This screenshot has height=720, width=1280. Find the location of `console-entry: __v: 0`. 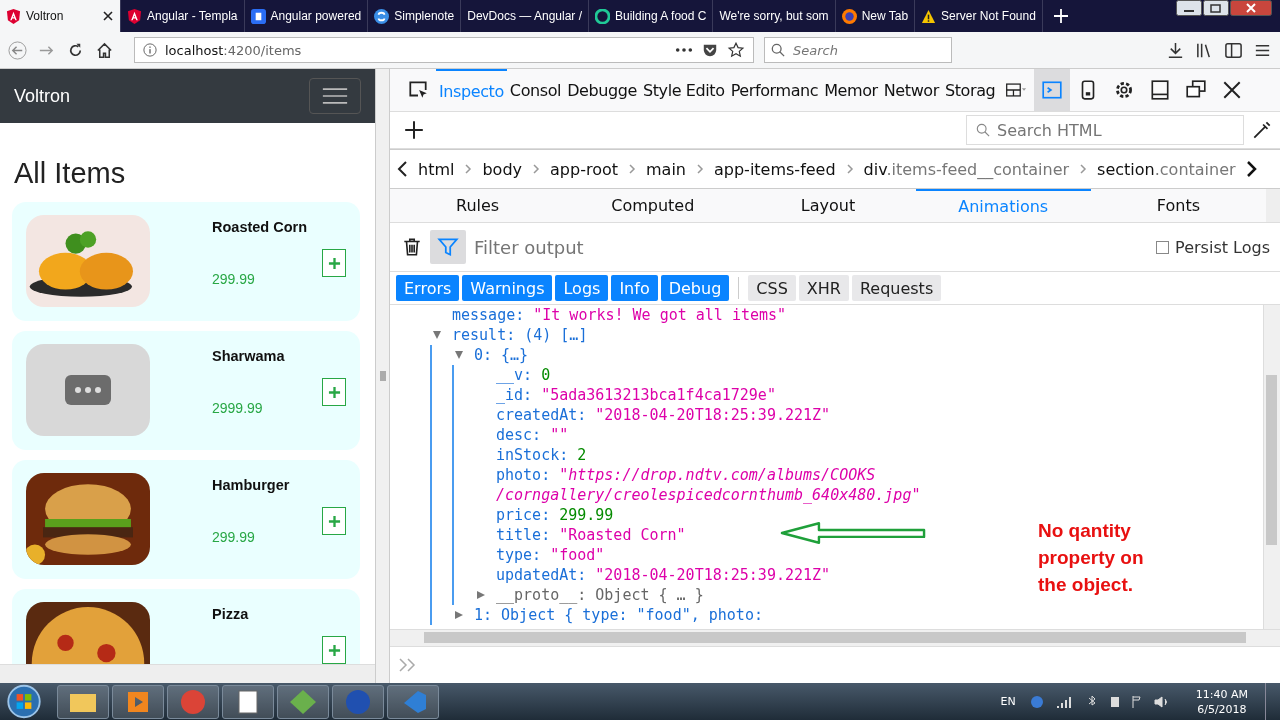

console-entry: __v: 0 is located at coordinates (523, 375).